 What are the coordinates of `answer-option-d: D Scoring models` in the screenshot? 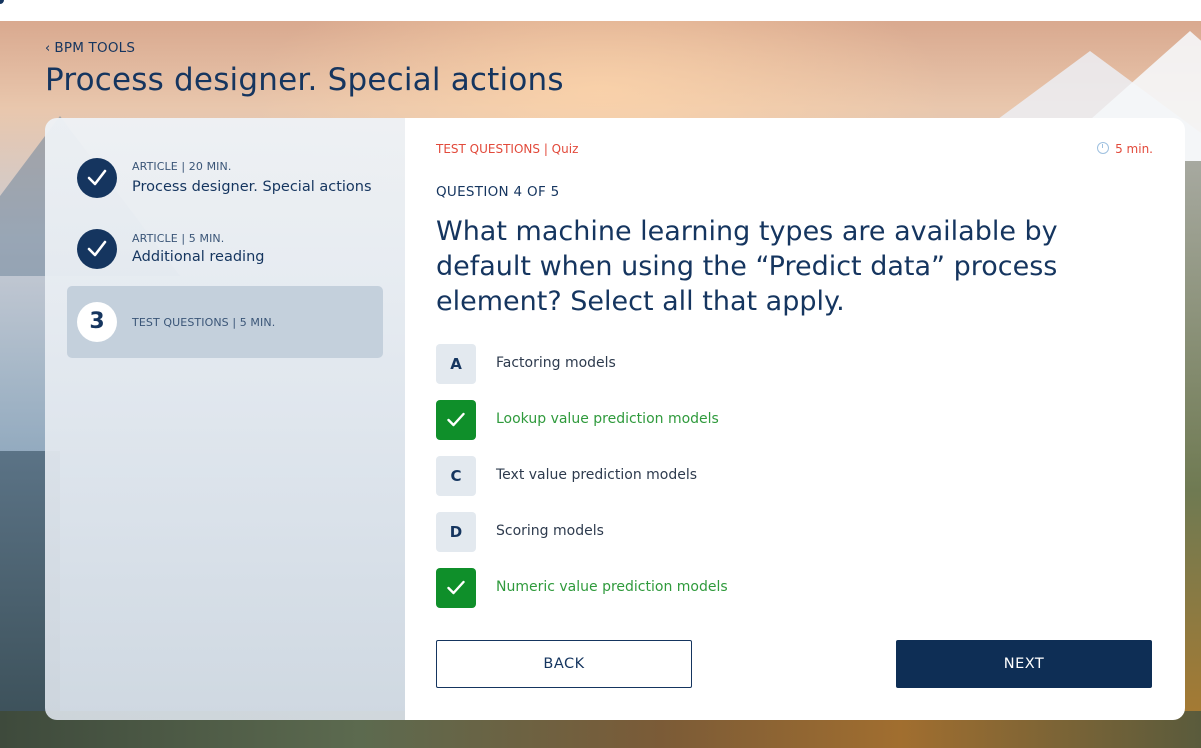 It's located at (736, 532).